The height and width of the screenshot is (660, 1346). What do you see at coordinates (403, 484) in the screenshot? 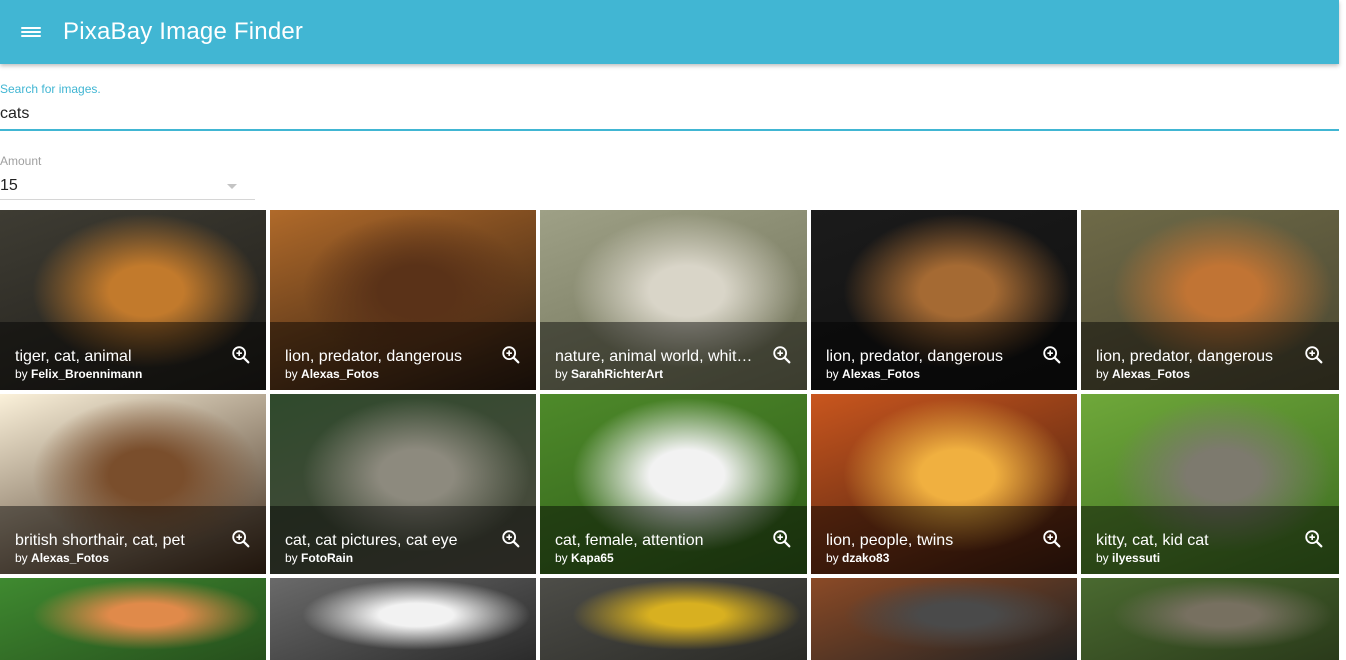
I see `image-tile: cat, cat pictures, cat eye by FotoRain` at bounding box center [403, 484].